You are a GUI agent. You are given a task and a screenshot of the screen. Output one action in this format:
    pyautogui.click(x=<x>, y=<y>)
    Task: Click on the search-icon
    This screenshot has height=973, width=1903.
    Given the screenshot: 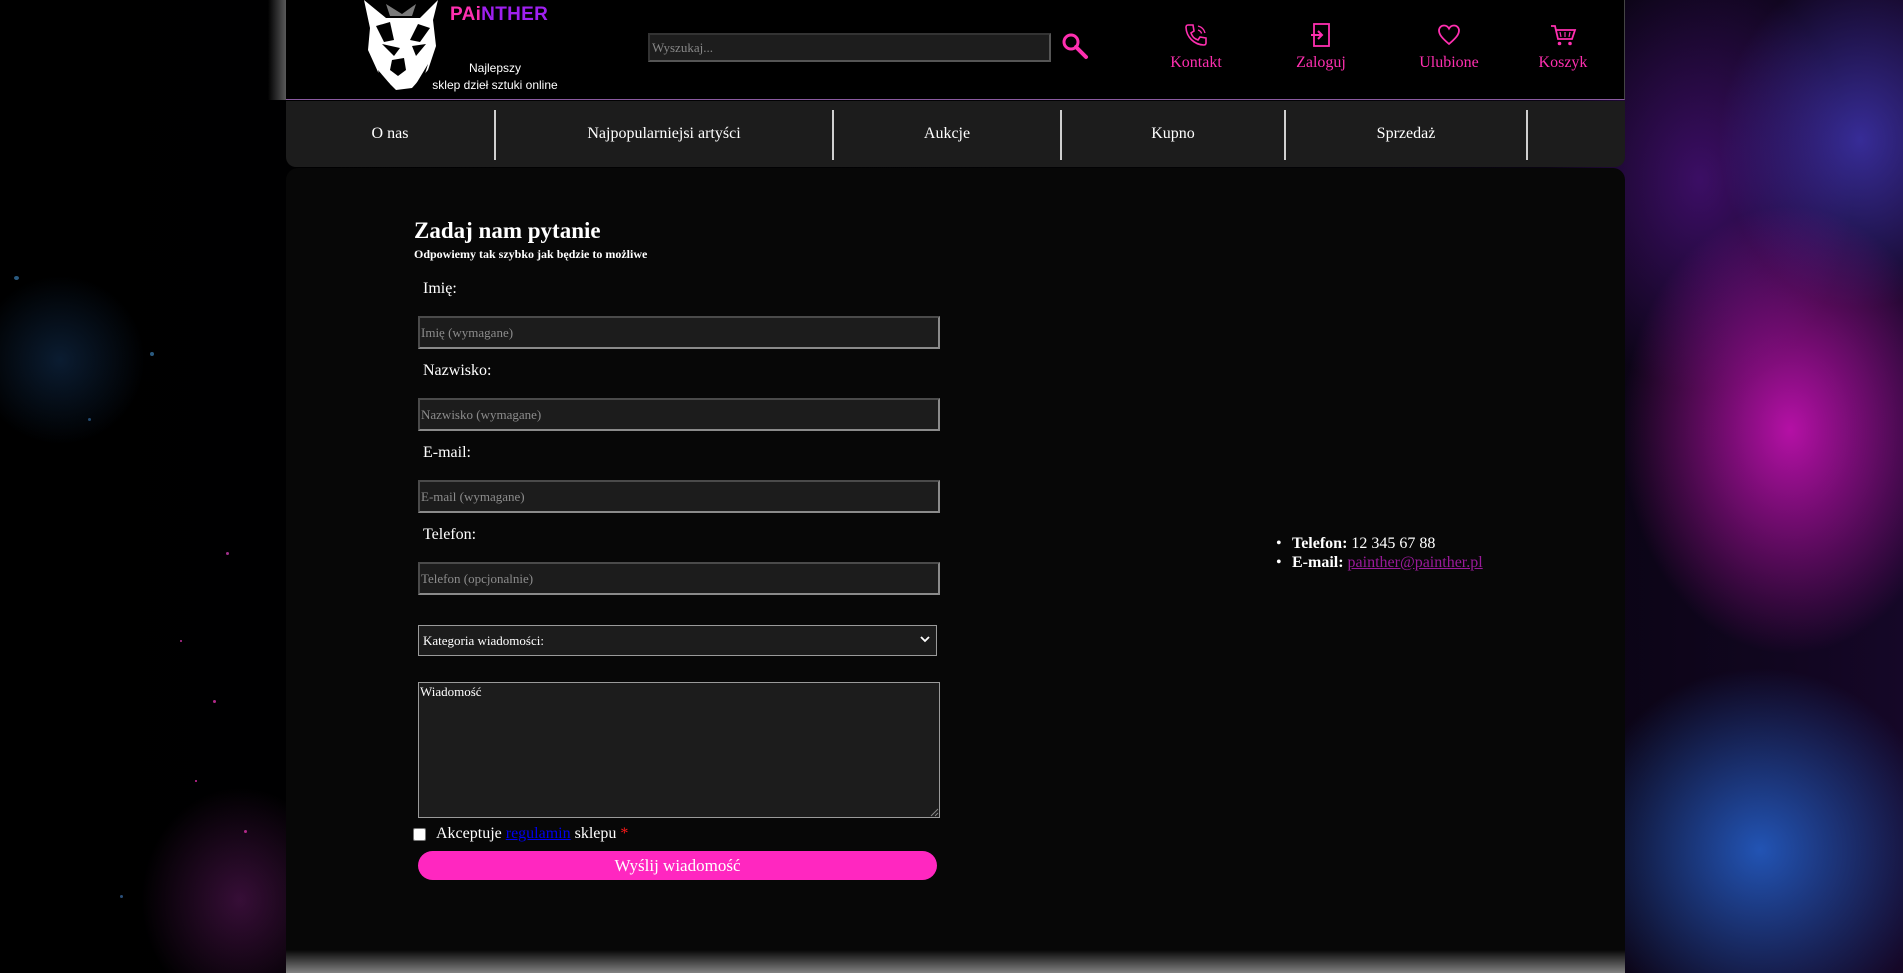 What is the action you would take?
    pyautogui.click(x=1075, y=46)
    